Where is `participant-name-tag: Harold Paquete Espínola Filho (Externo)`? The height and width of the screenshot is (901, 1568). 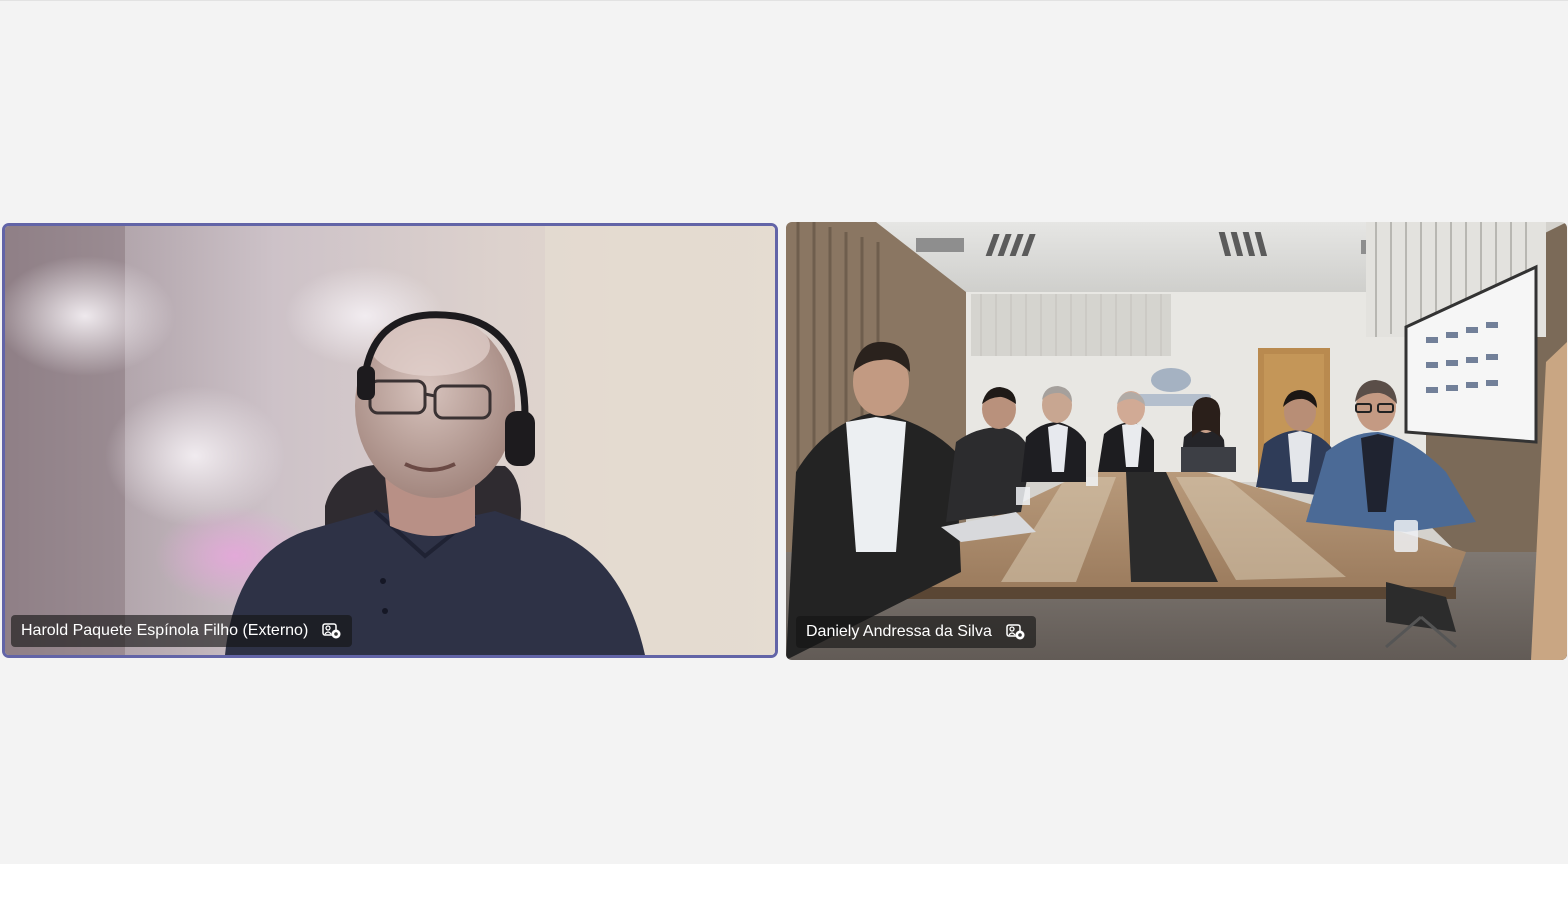
participant-name-tag: Harold Paquete Espínola Filho (Externo) is located at coordinates (182, 631).